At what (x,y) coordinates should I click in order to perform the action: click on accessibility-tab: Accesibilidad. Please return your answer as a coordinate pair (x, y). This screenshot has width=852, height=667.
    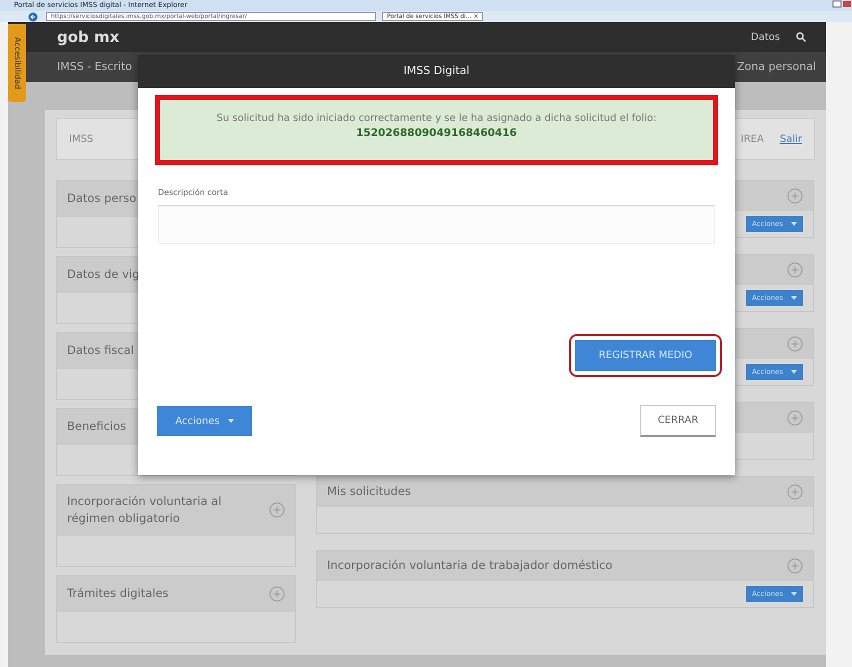
    Looking at the image, I should click on (17, 63).